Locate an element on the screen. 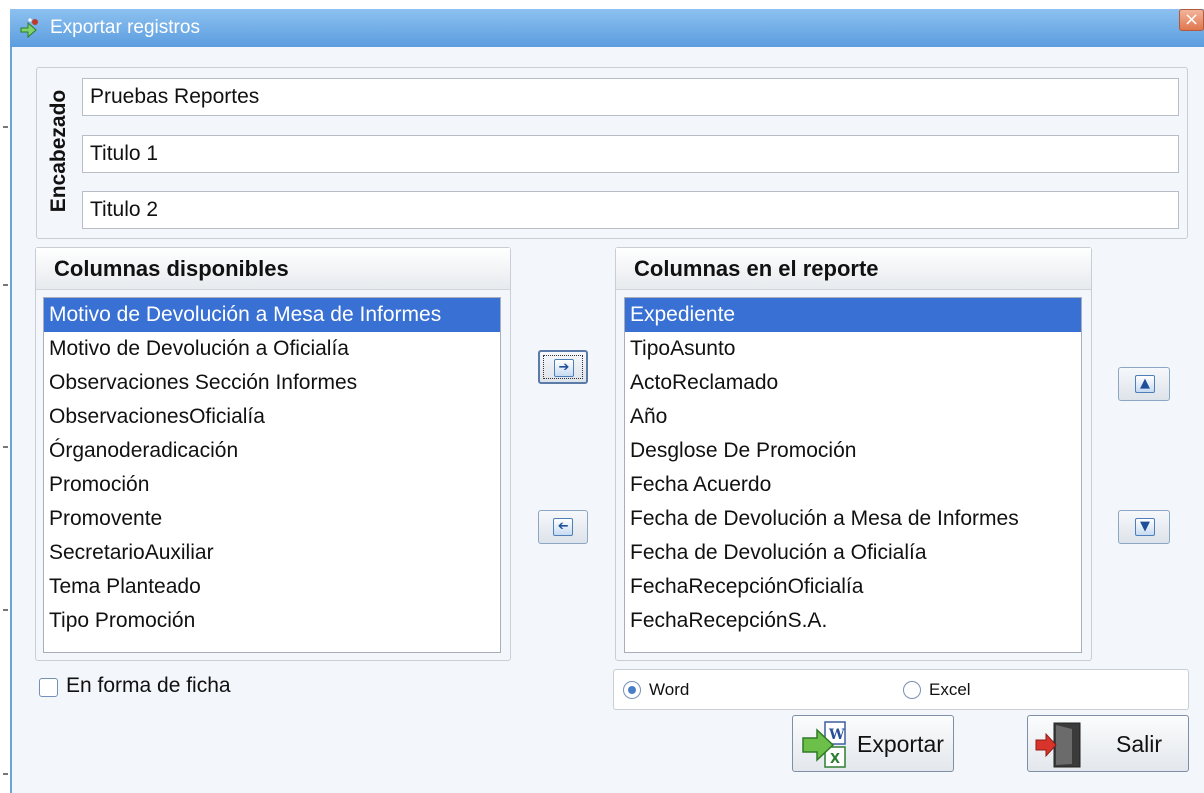 The height and width of the screenshot is (793, 1204). list-item: Año is located at coordinates (853, 417).